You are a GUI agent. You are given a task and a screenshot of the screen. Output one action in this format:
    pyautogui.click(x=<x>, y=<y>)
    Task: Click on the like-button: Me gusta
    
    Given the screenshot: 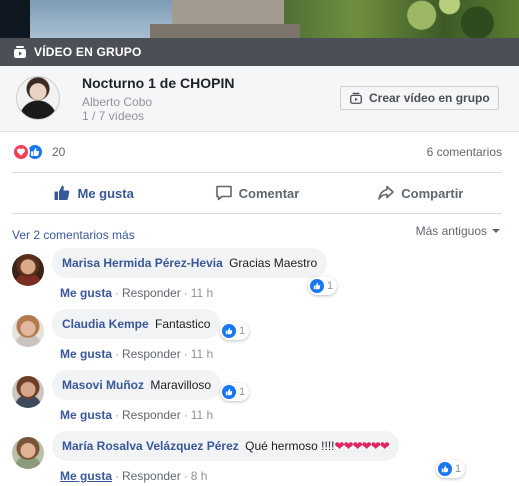 What is the action you would take?
    pyautogui.click(x=93, y=193)
    